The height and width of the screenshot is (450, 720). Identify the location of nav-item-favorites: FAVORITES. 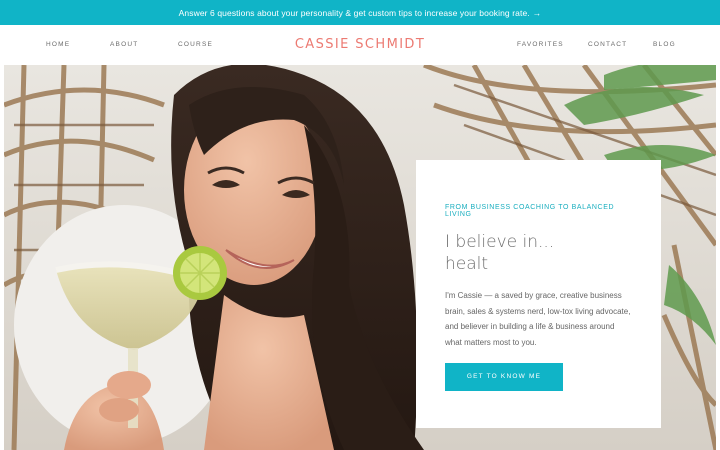
(540, 45).